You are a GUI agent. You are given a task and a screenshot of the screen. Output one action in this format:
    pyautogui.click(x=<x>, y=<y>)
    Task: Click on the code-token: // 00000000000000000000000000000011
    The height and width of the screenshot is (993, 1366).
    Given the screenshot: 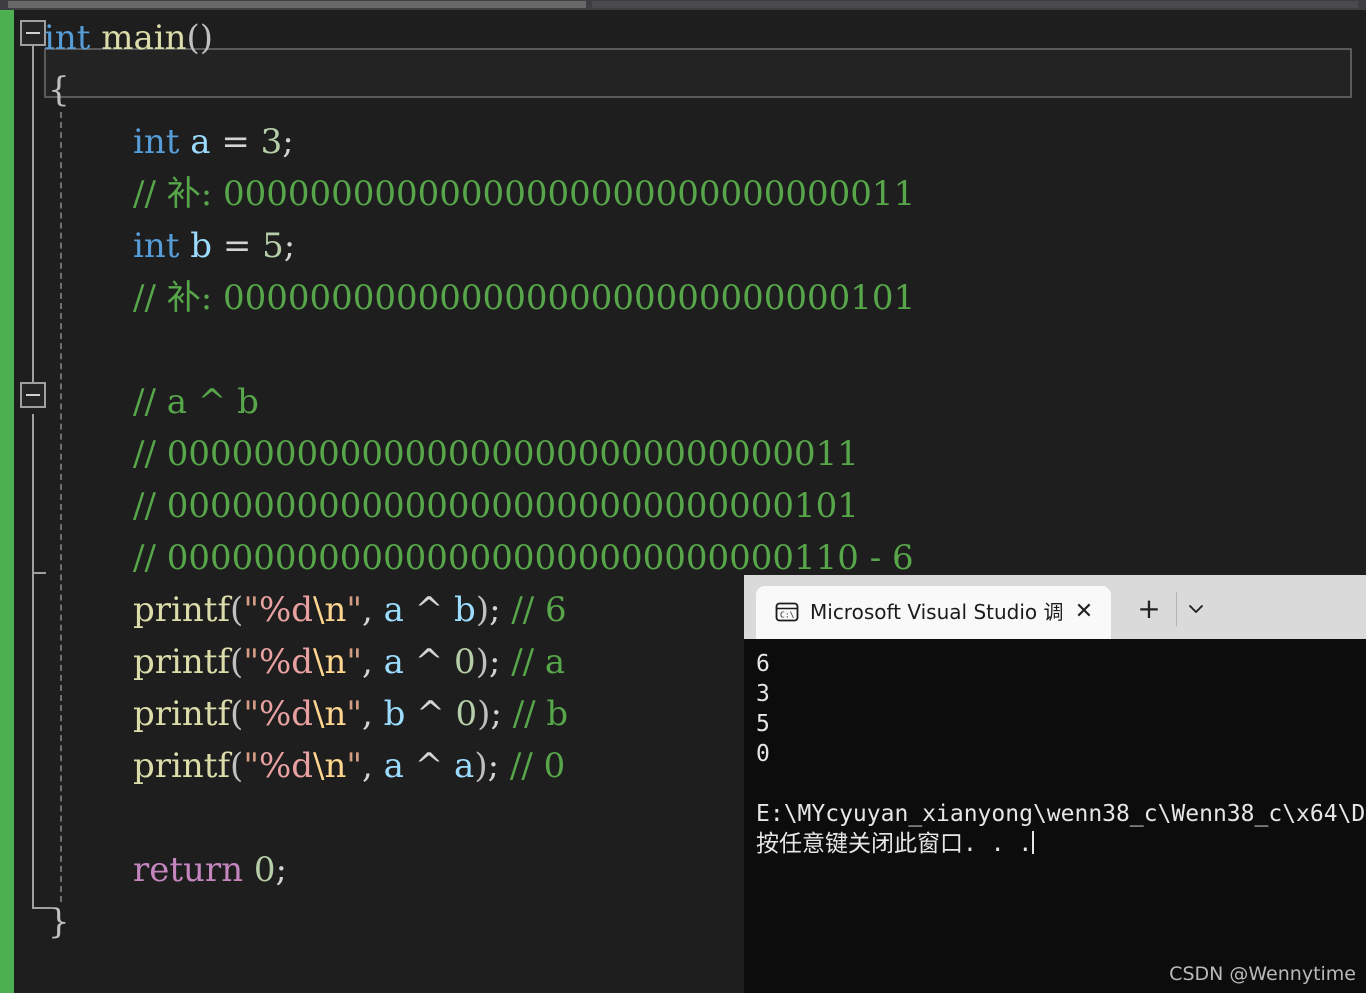 What is the action you would take?
    pyautogui.click(x=496, y=454)
    